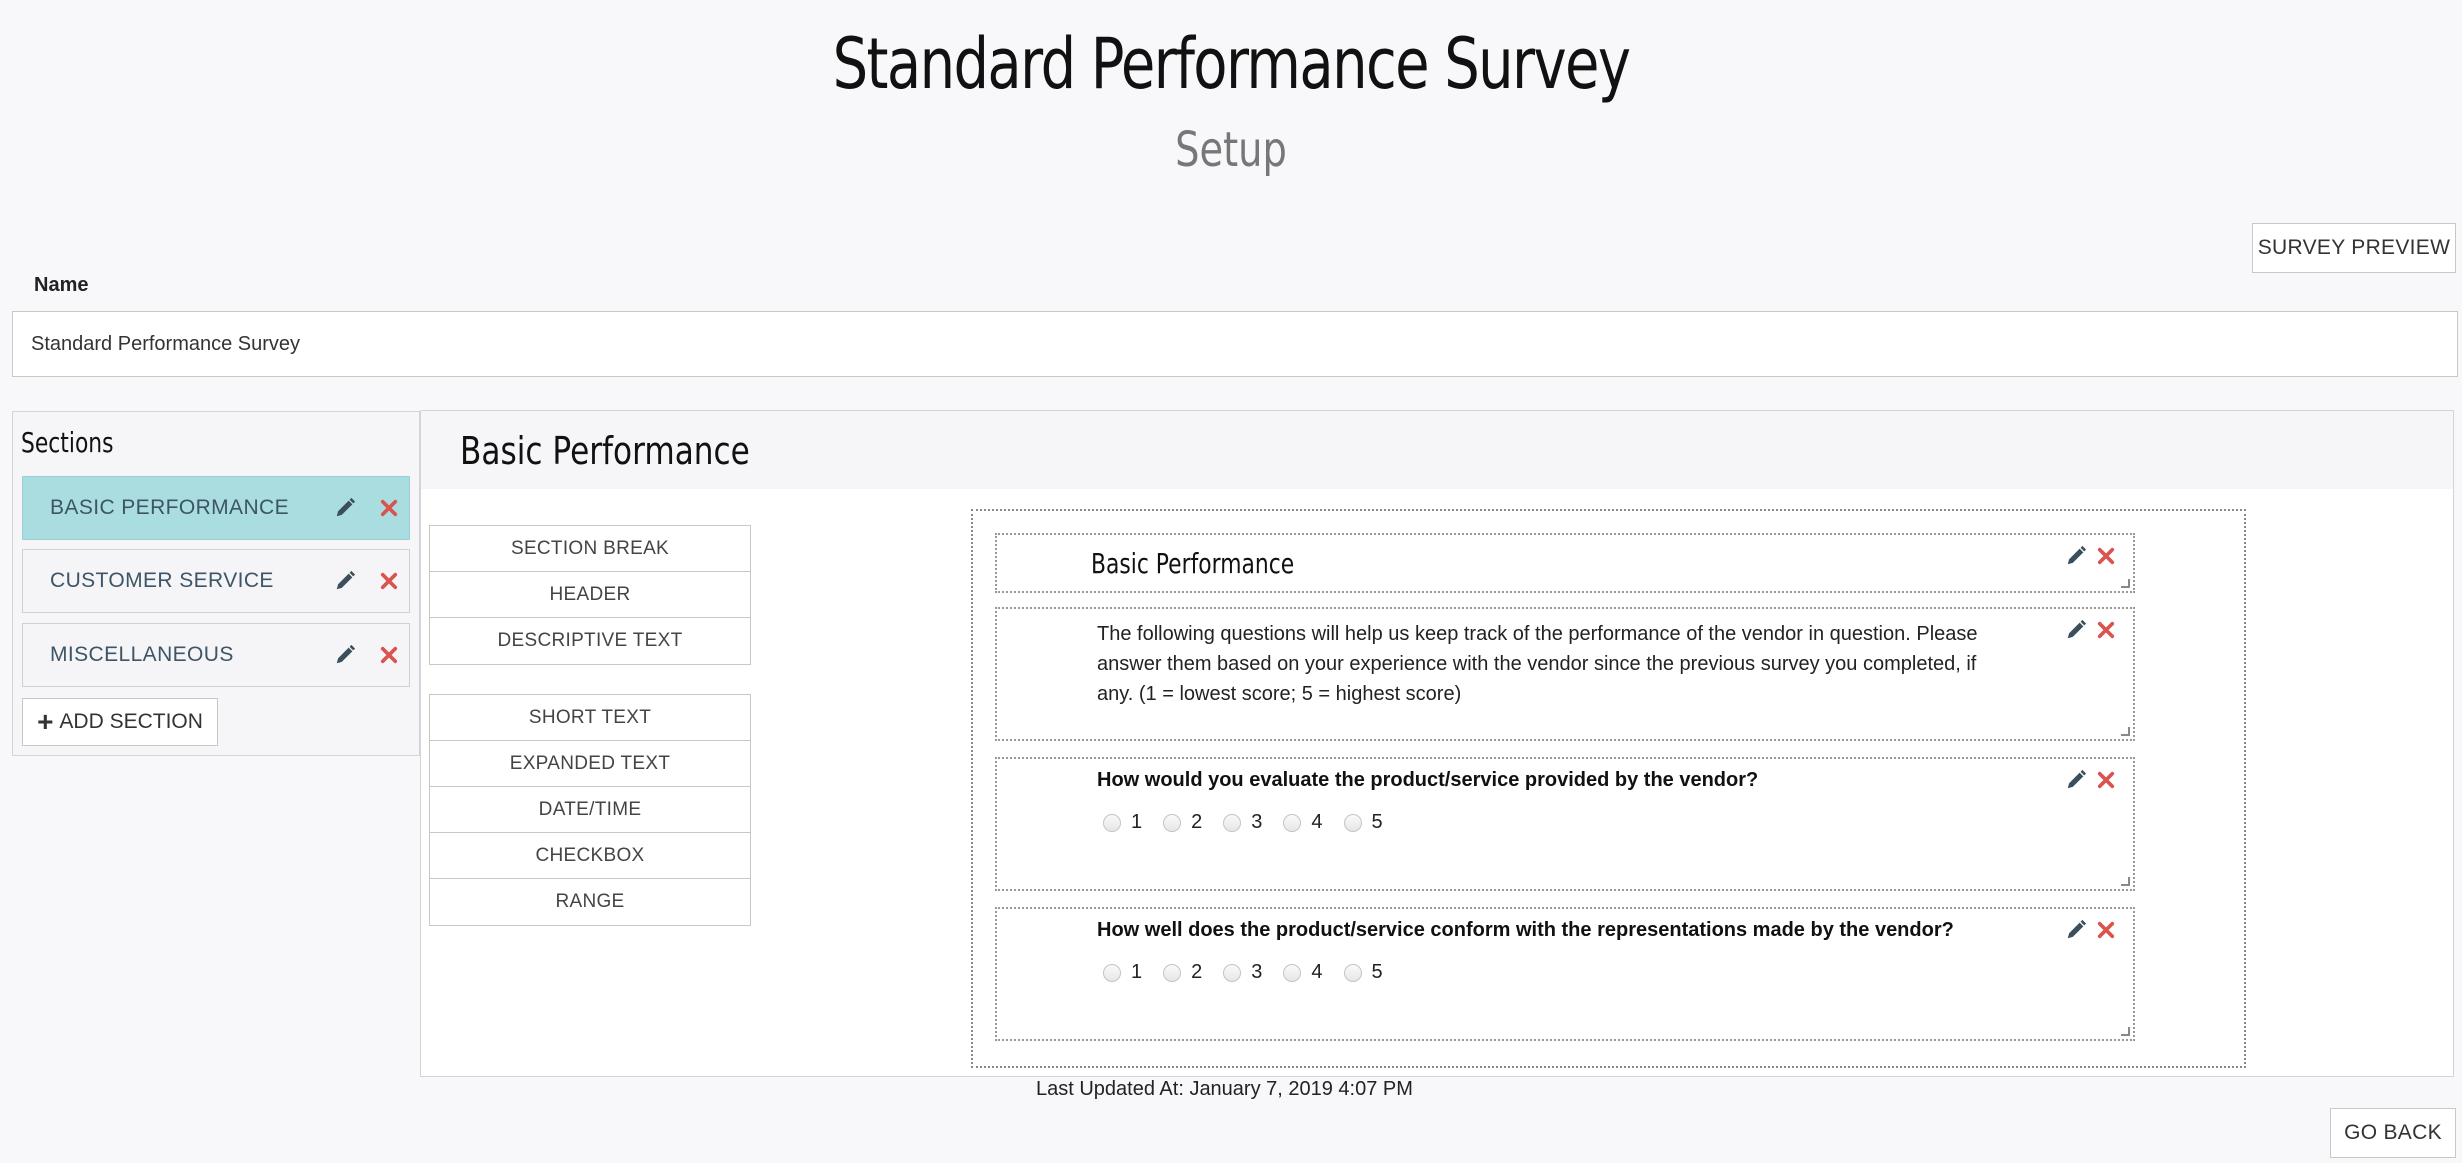 The image size is (2462, 1163). I want to click on add-section-label: ADD SECTION, so click(131, 721).